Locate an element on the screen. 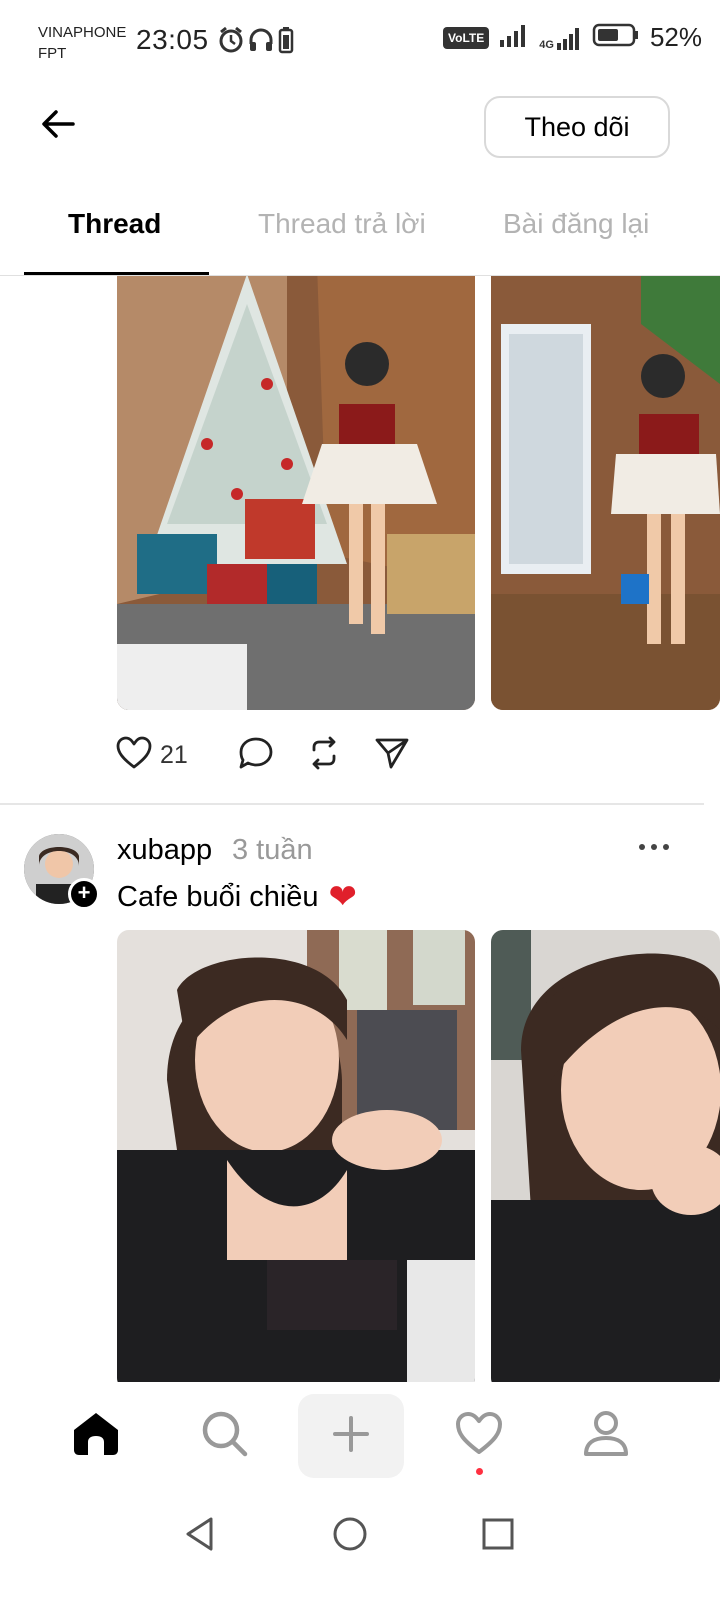 The height and width of the screenshot is (1610, 720). post-actions: 21 is located at coordinates (279, 755).